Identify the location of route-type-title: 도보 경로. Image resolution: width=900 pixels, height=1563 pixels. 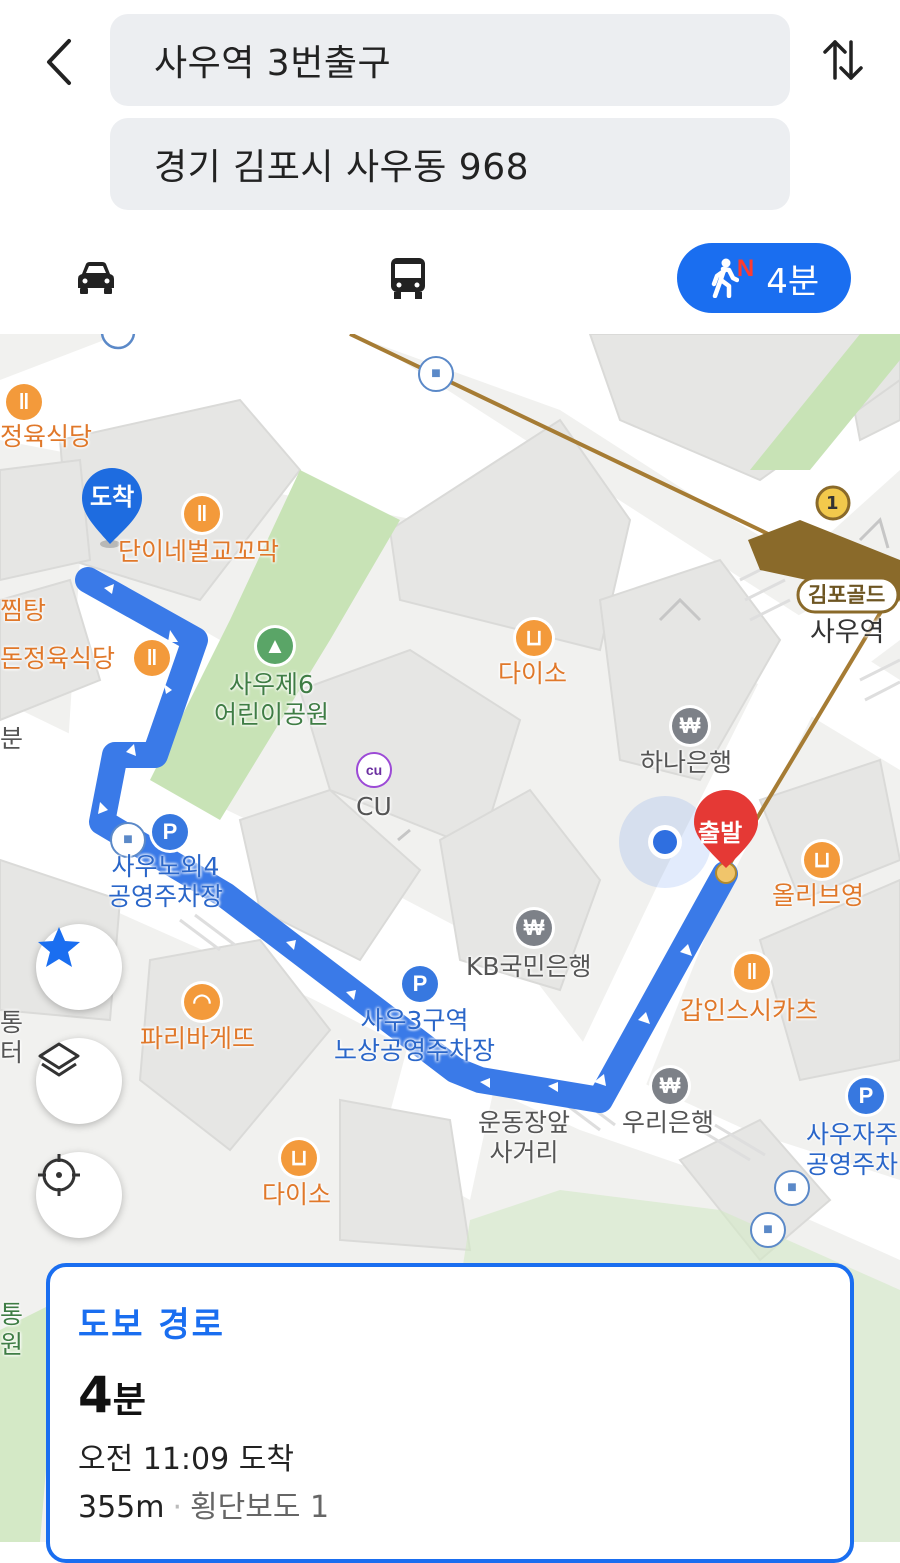
(151, 1325).